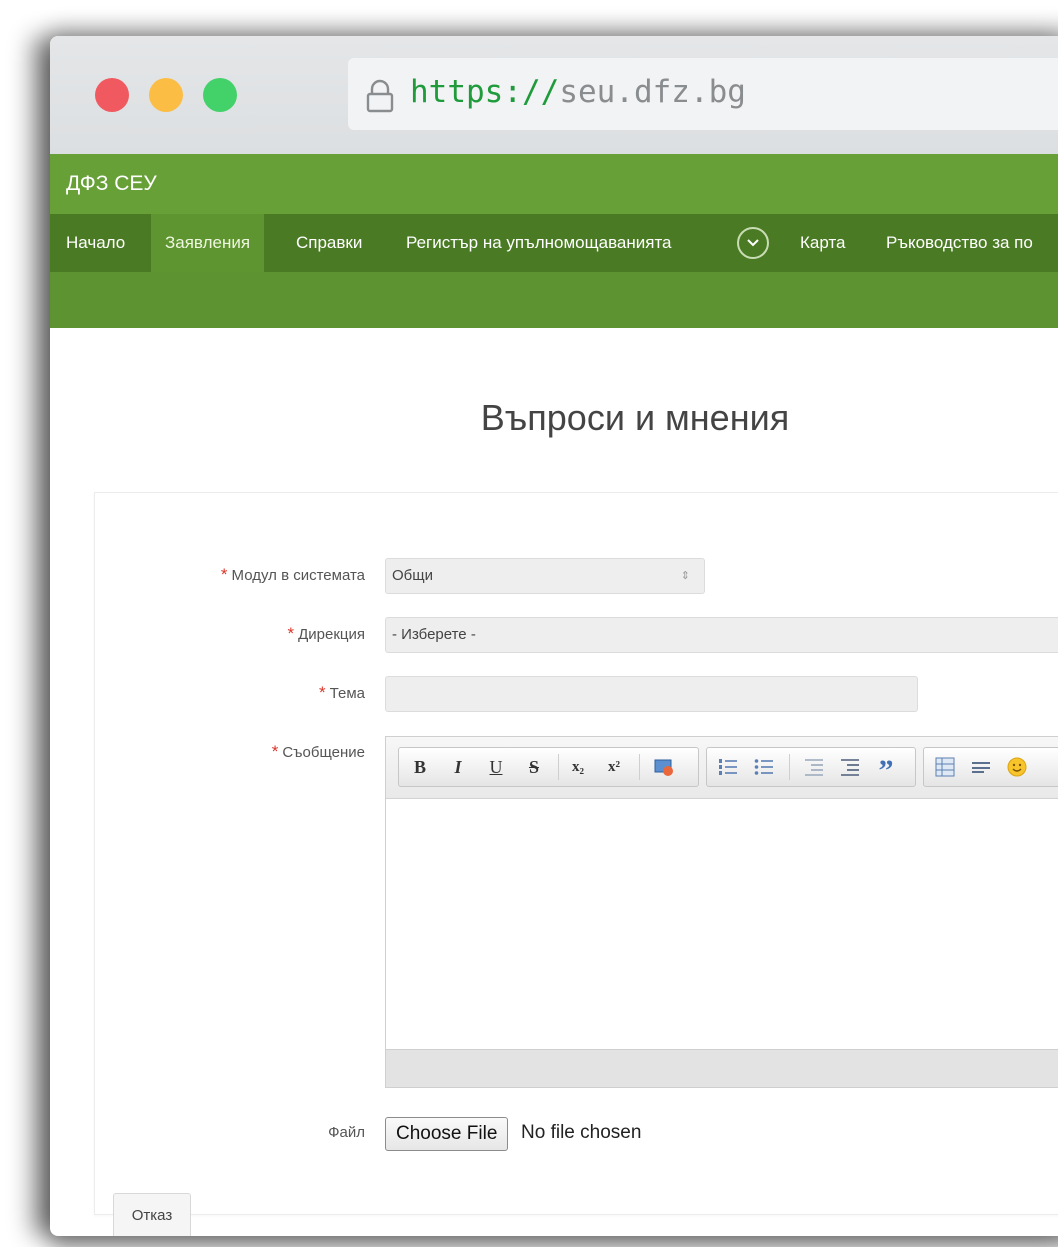 The height and width of the screenshot is (1247, 1058). I want to click on cancel-button: Отказ, so click(152, 1214).